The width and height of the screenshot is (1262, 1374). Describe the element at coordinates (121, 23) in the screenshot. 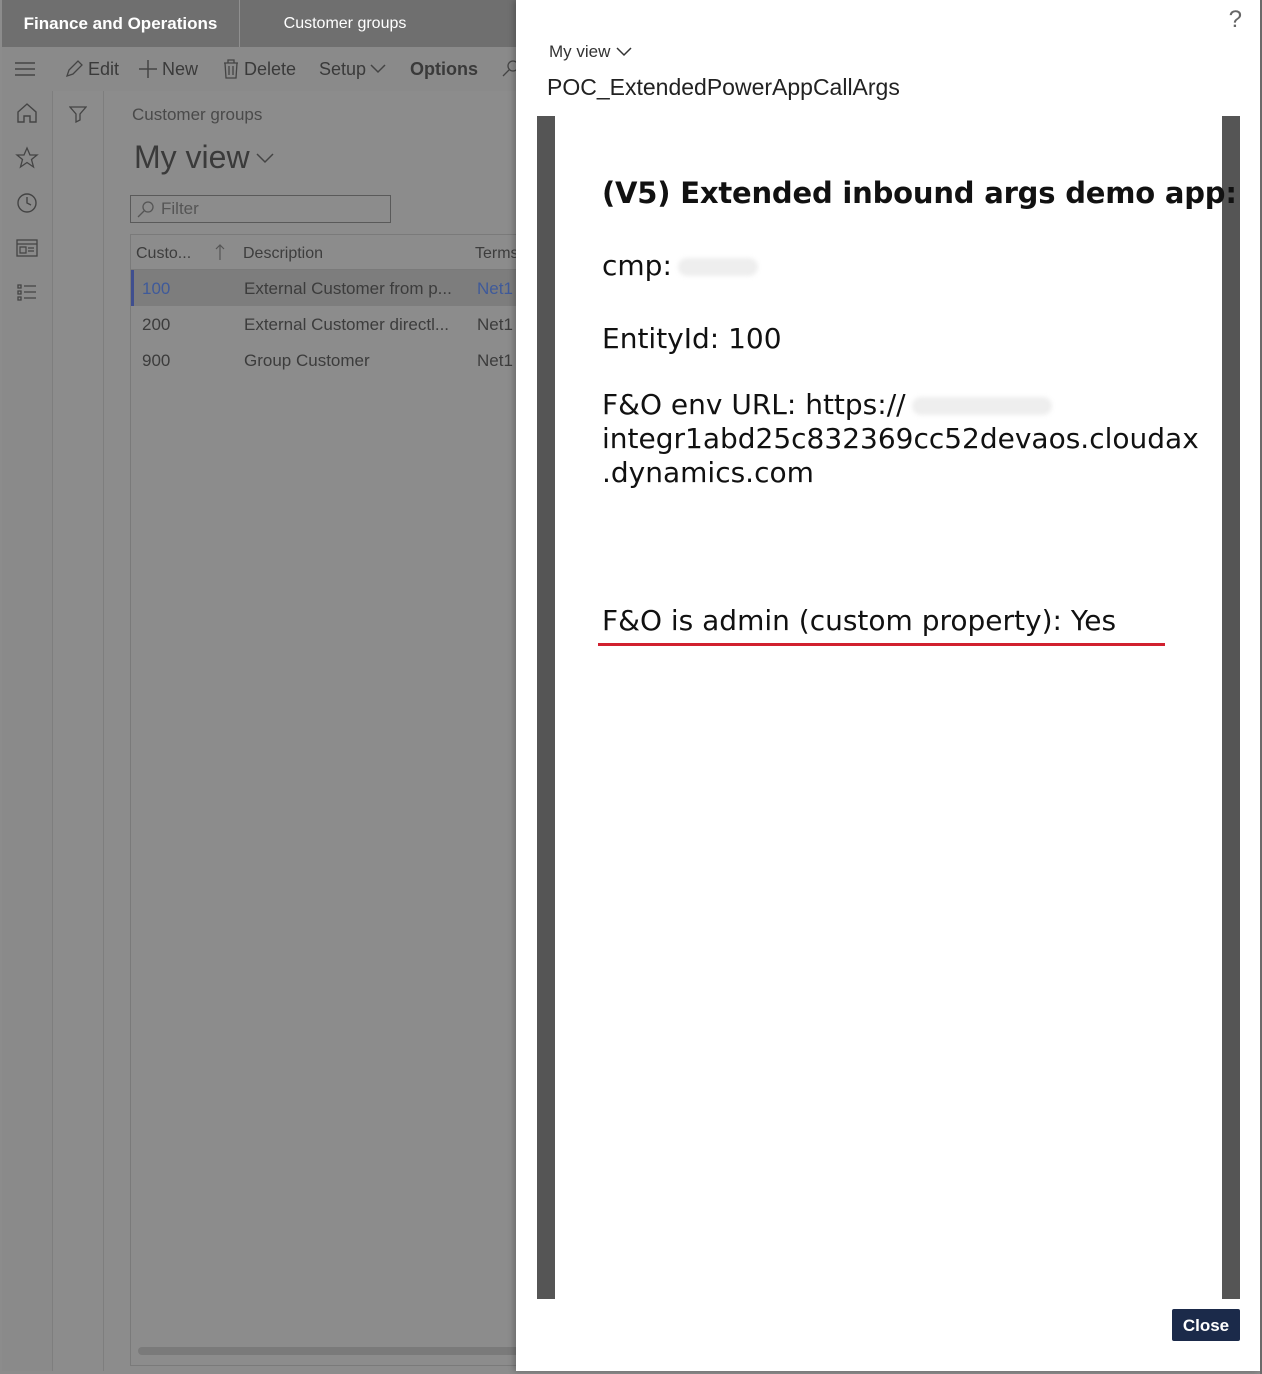

I see `app-brand: Finance and Operations` at that location.